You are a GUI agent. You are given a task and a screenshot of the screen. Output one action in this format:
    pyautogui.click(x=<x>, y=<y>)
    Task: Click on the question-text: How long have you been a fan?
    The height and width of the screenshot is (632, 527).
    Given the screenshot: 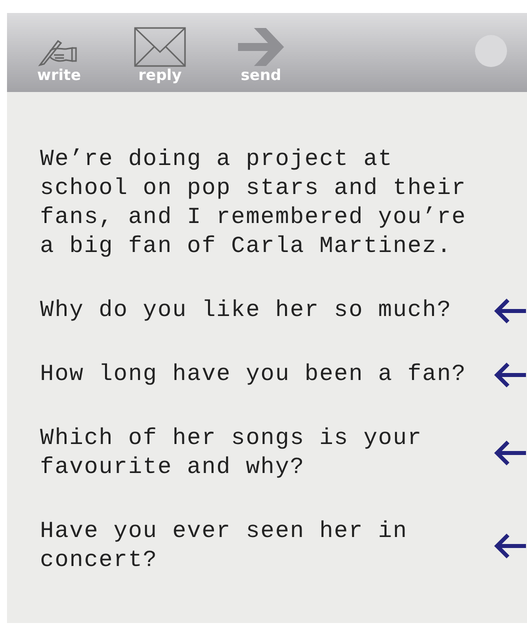 What is the action you would take?
    pyautogui.click(x=254, y=374)
    